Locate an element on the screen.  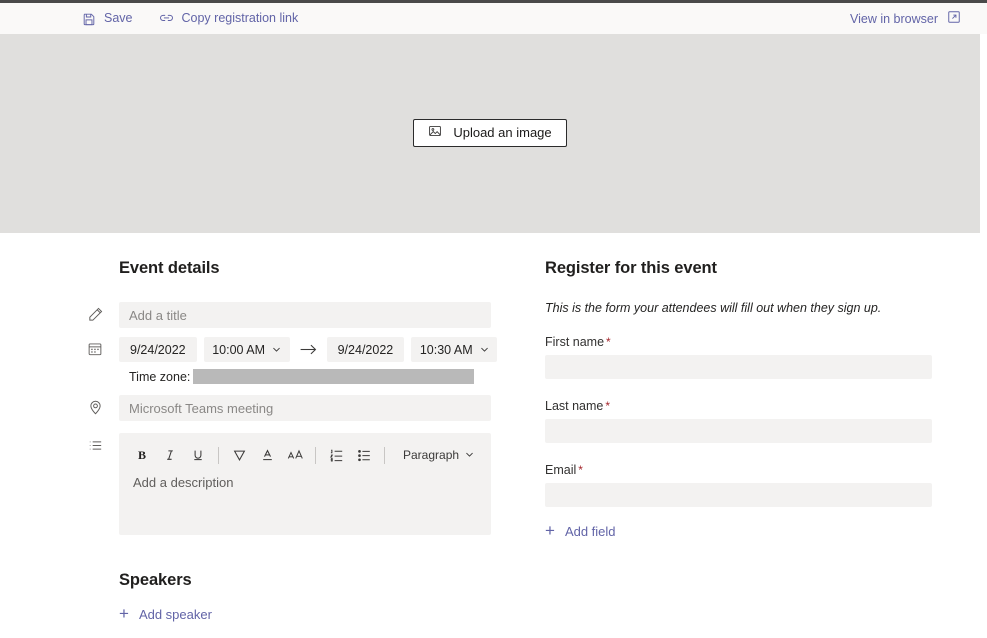
timezone-row: Time zone: is located at coordinates (310, 376).